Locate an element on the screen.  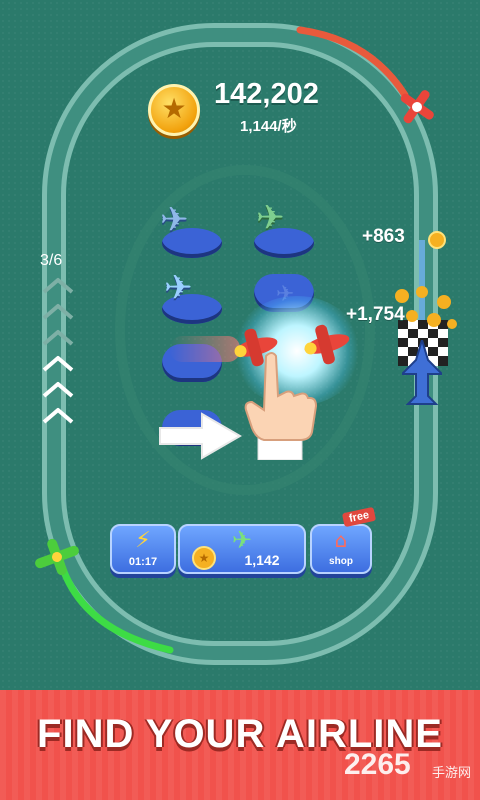
small-coin-icon is located at coordinates (437, 240).